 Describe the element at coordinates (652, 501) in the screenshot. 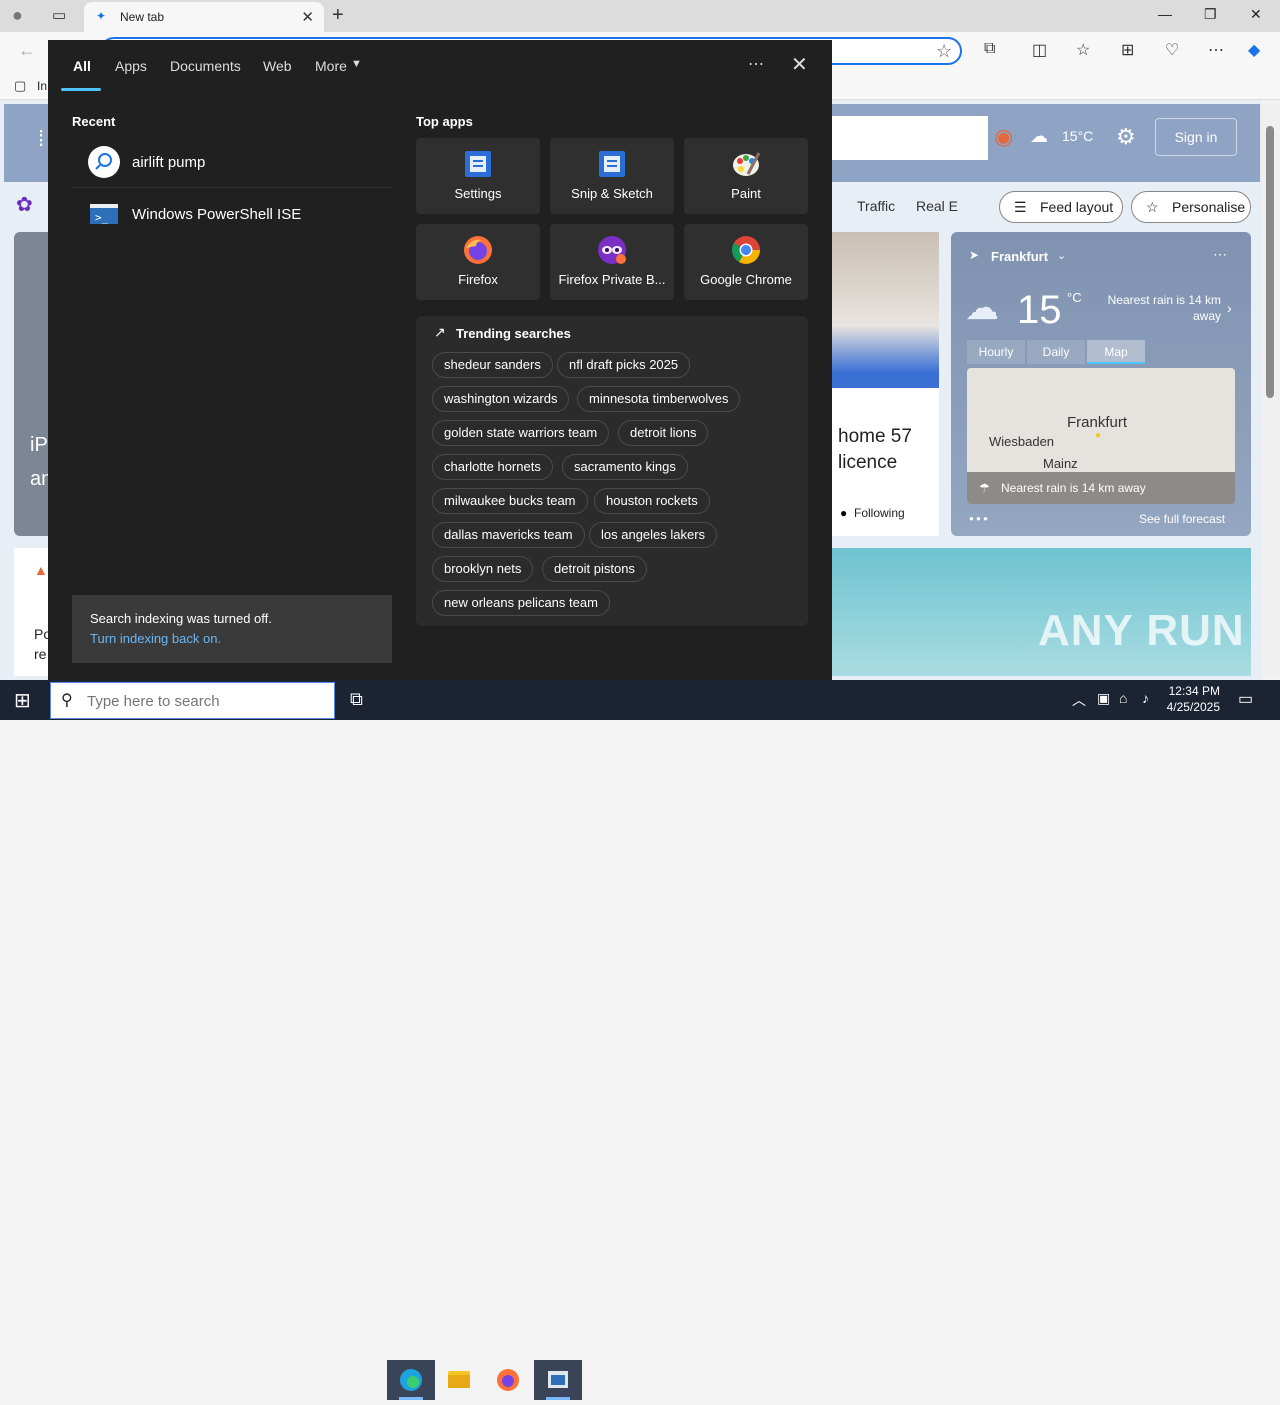

I see `trending-chip: houston rockets` at that location.